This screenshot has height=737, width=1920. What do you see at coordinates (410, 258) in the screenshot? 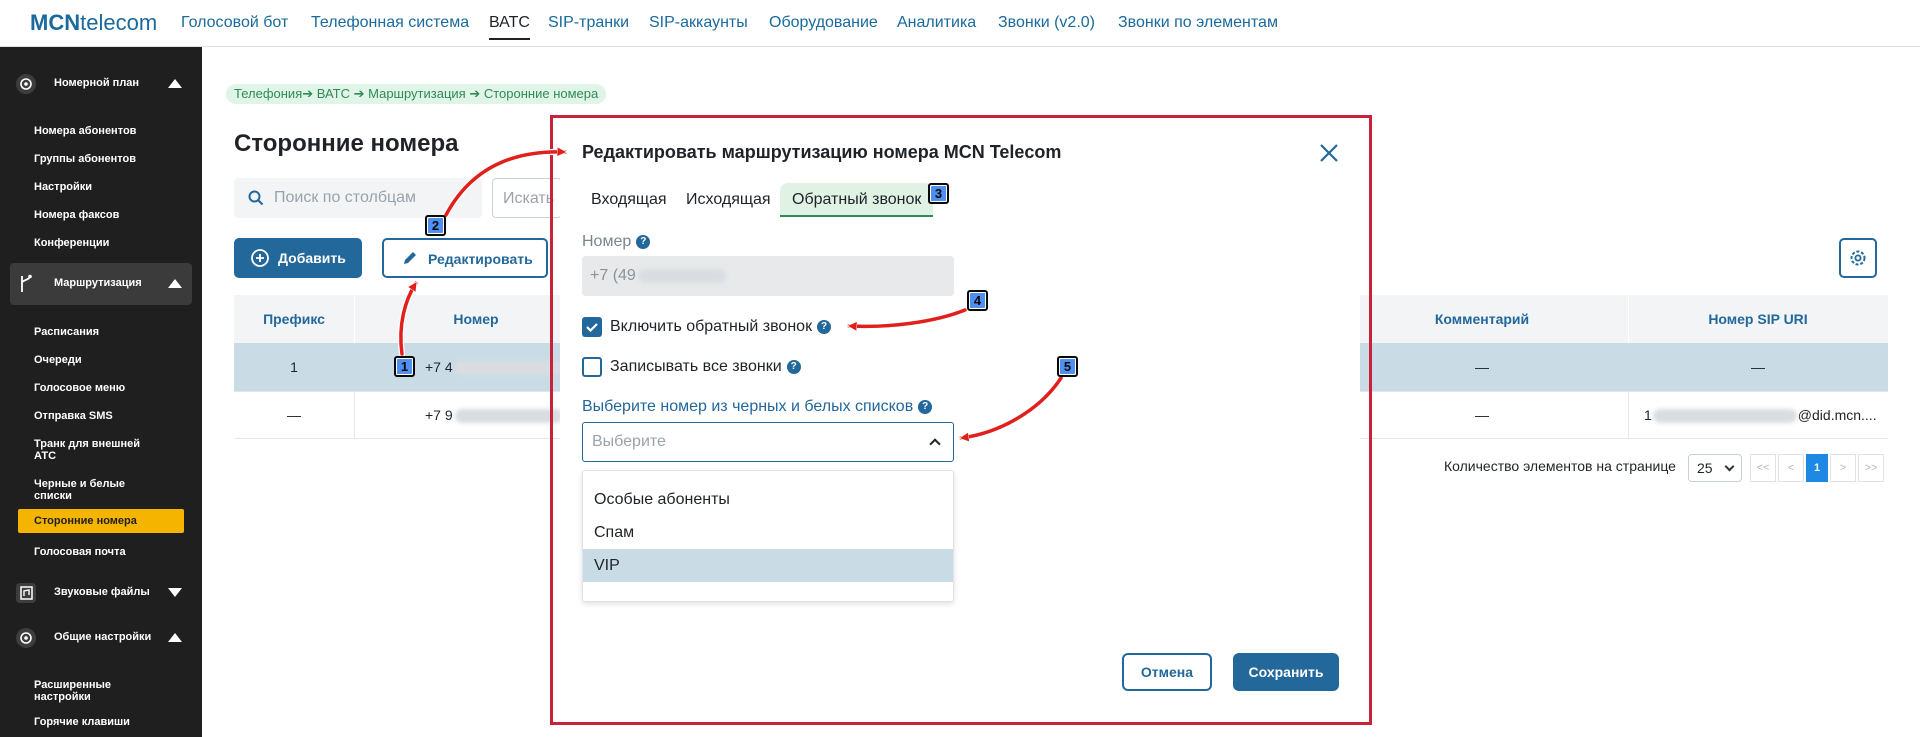
I see `pencil-icon` at bounding box center [410, 258].